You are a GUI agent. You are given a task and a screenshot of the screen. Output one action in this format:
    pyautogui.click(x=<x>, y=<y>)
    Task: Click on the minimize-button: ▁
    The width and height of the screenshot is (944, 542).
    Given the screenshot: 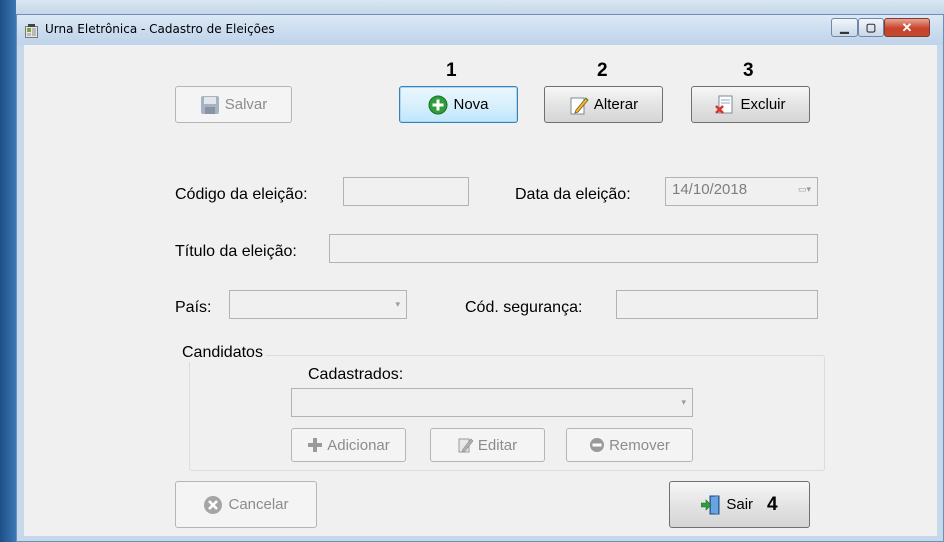 What is the action you would take?
    pyautogui.click(x=844, y=27)
    